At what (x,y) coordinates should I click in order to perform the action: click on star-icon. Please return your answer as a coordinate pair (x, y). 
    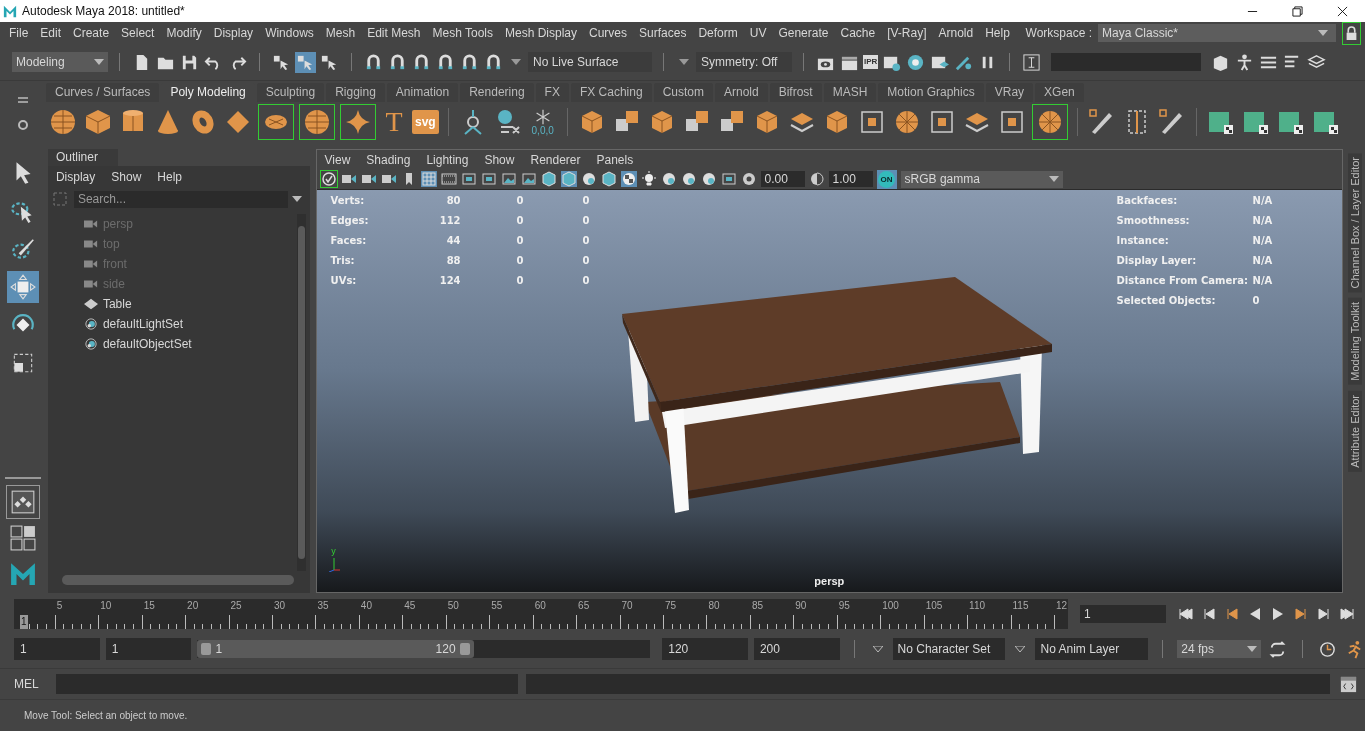
    Looking at the image, I should click on (358, 122).